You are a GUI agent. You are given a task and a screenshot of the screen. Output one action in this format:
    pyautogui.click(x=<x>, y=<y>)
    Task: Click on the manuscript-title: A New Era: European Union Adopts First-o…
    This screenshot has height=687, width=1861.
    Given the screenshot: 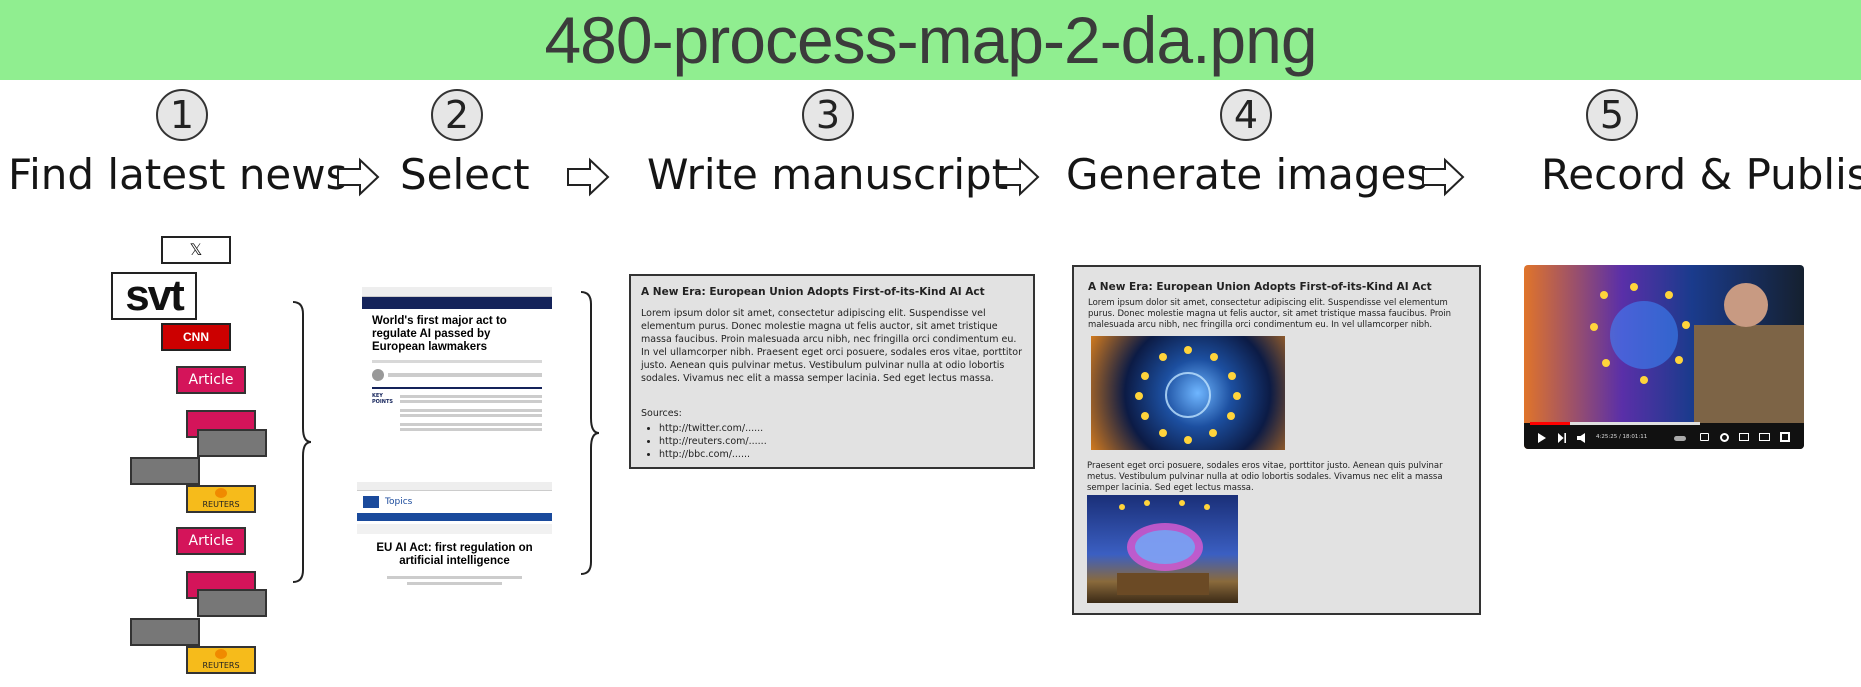 What is the action you would take?
    pyautogui.click(x=813, y=292)
    